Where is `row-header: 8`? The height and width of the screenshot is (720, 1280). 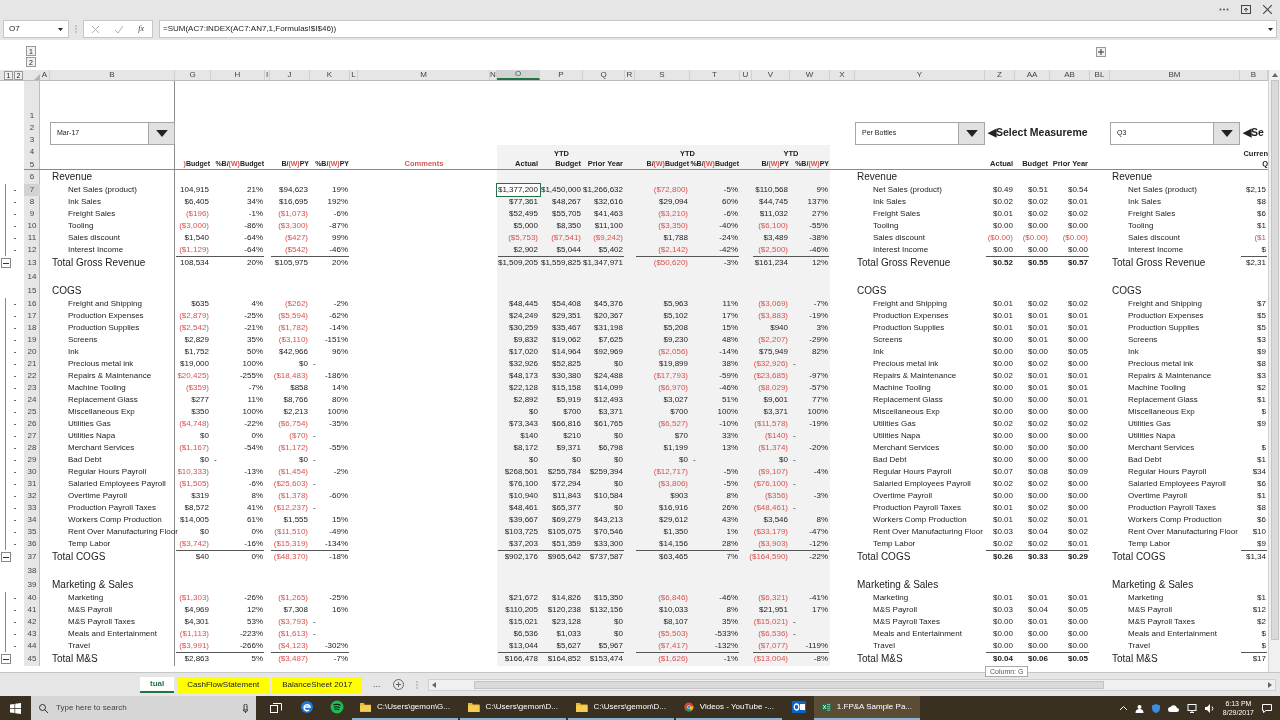
row-header: 8 is located at coordinates (32, 202).